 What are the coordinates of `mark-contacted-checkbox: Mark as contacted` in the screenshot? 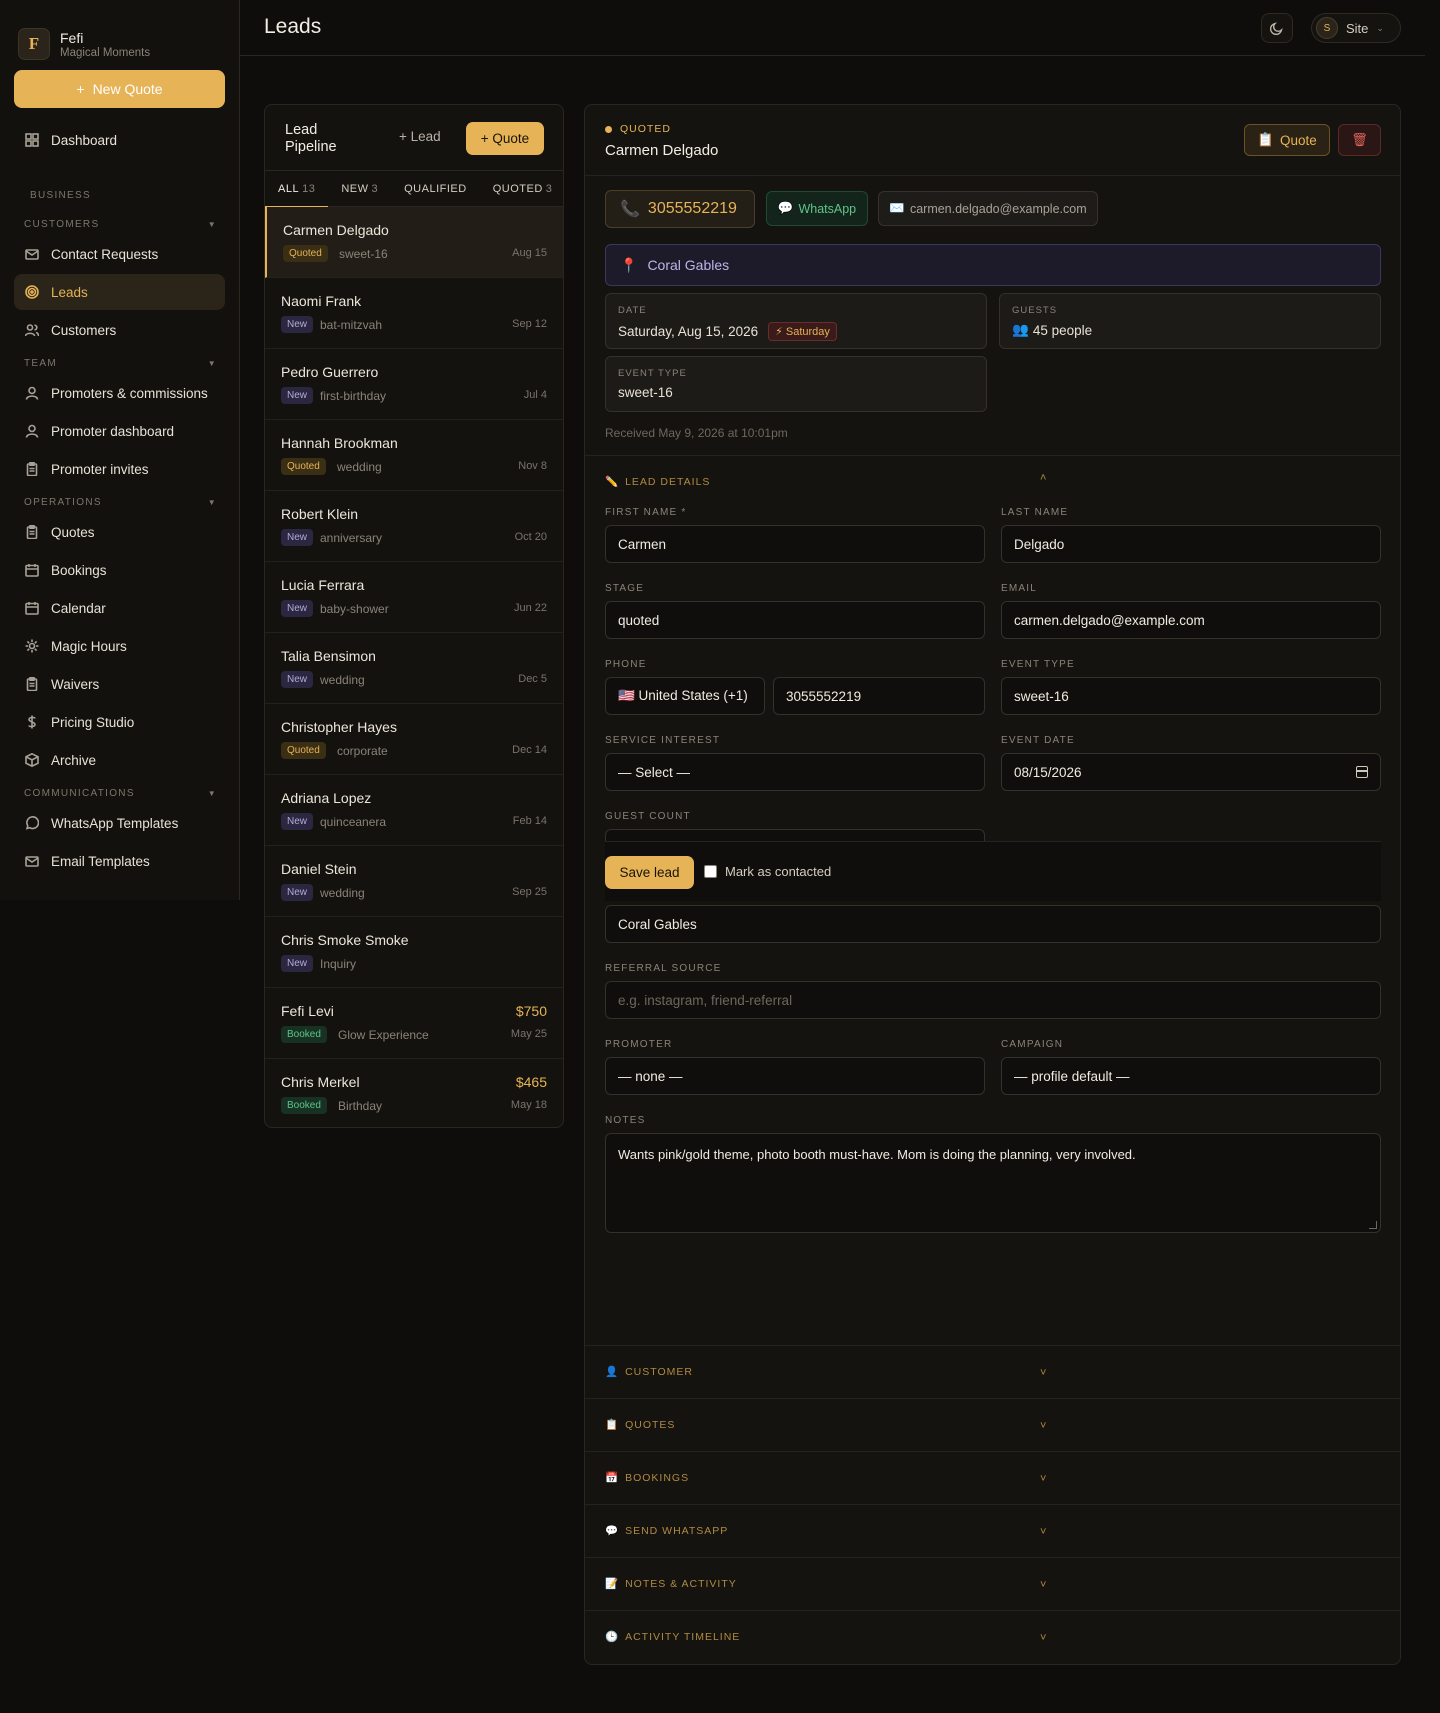 It's located at (767, 871).